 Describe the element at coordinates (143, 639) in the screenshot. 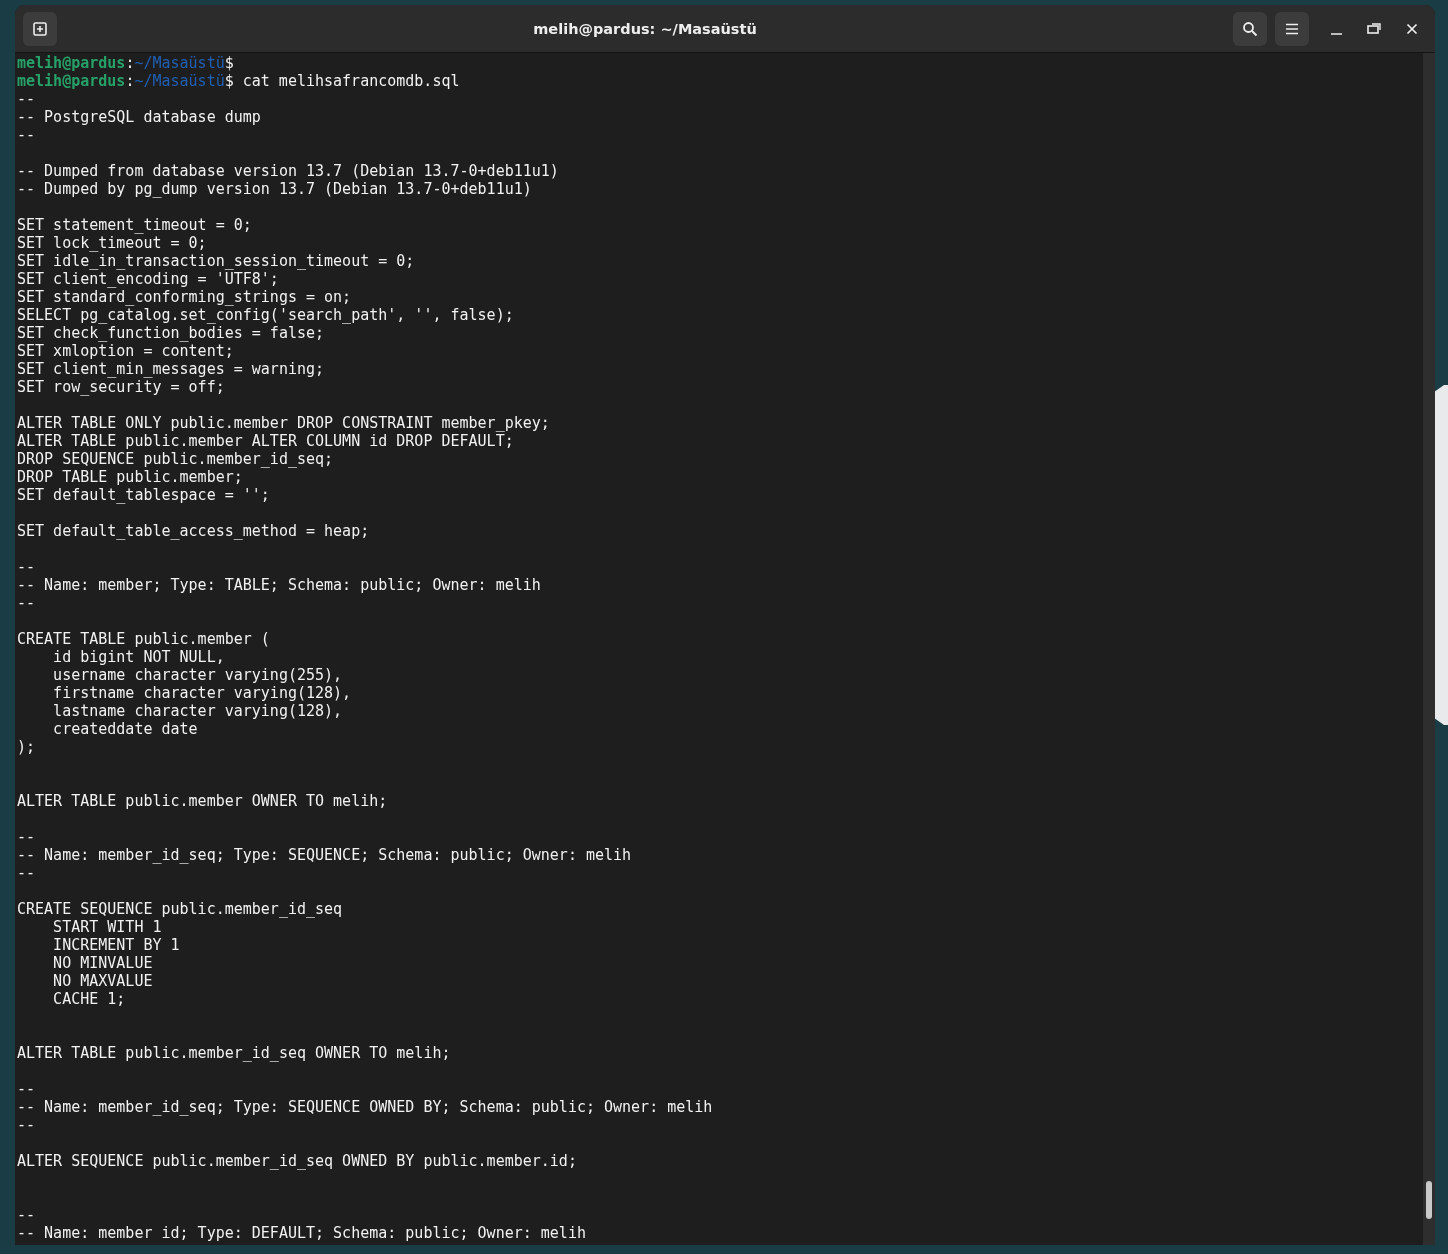

I see `output-line: CREATE TABLE public.member (` at that location.